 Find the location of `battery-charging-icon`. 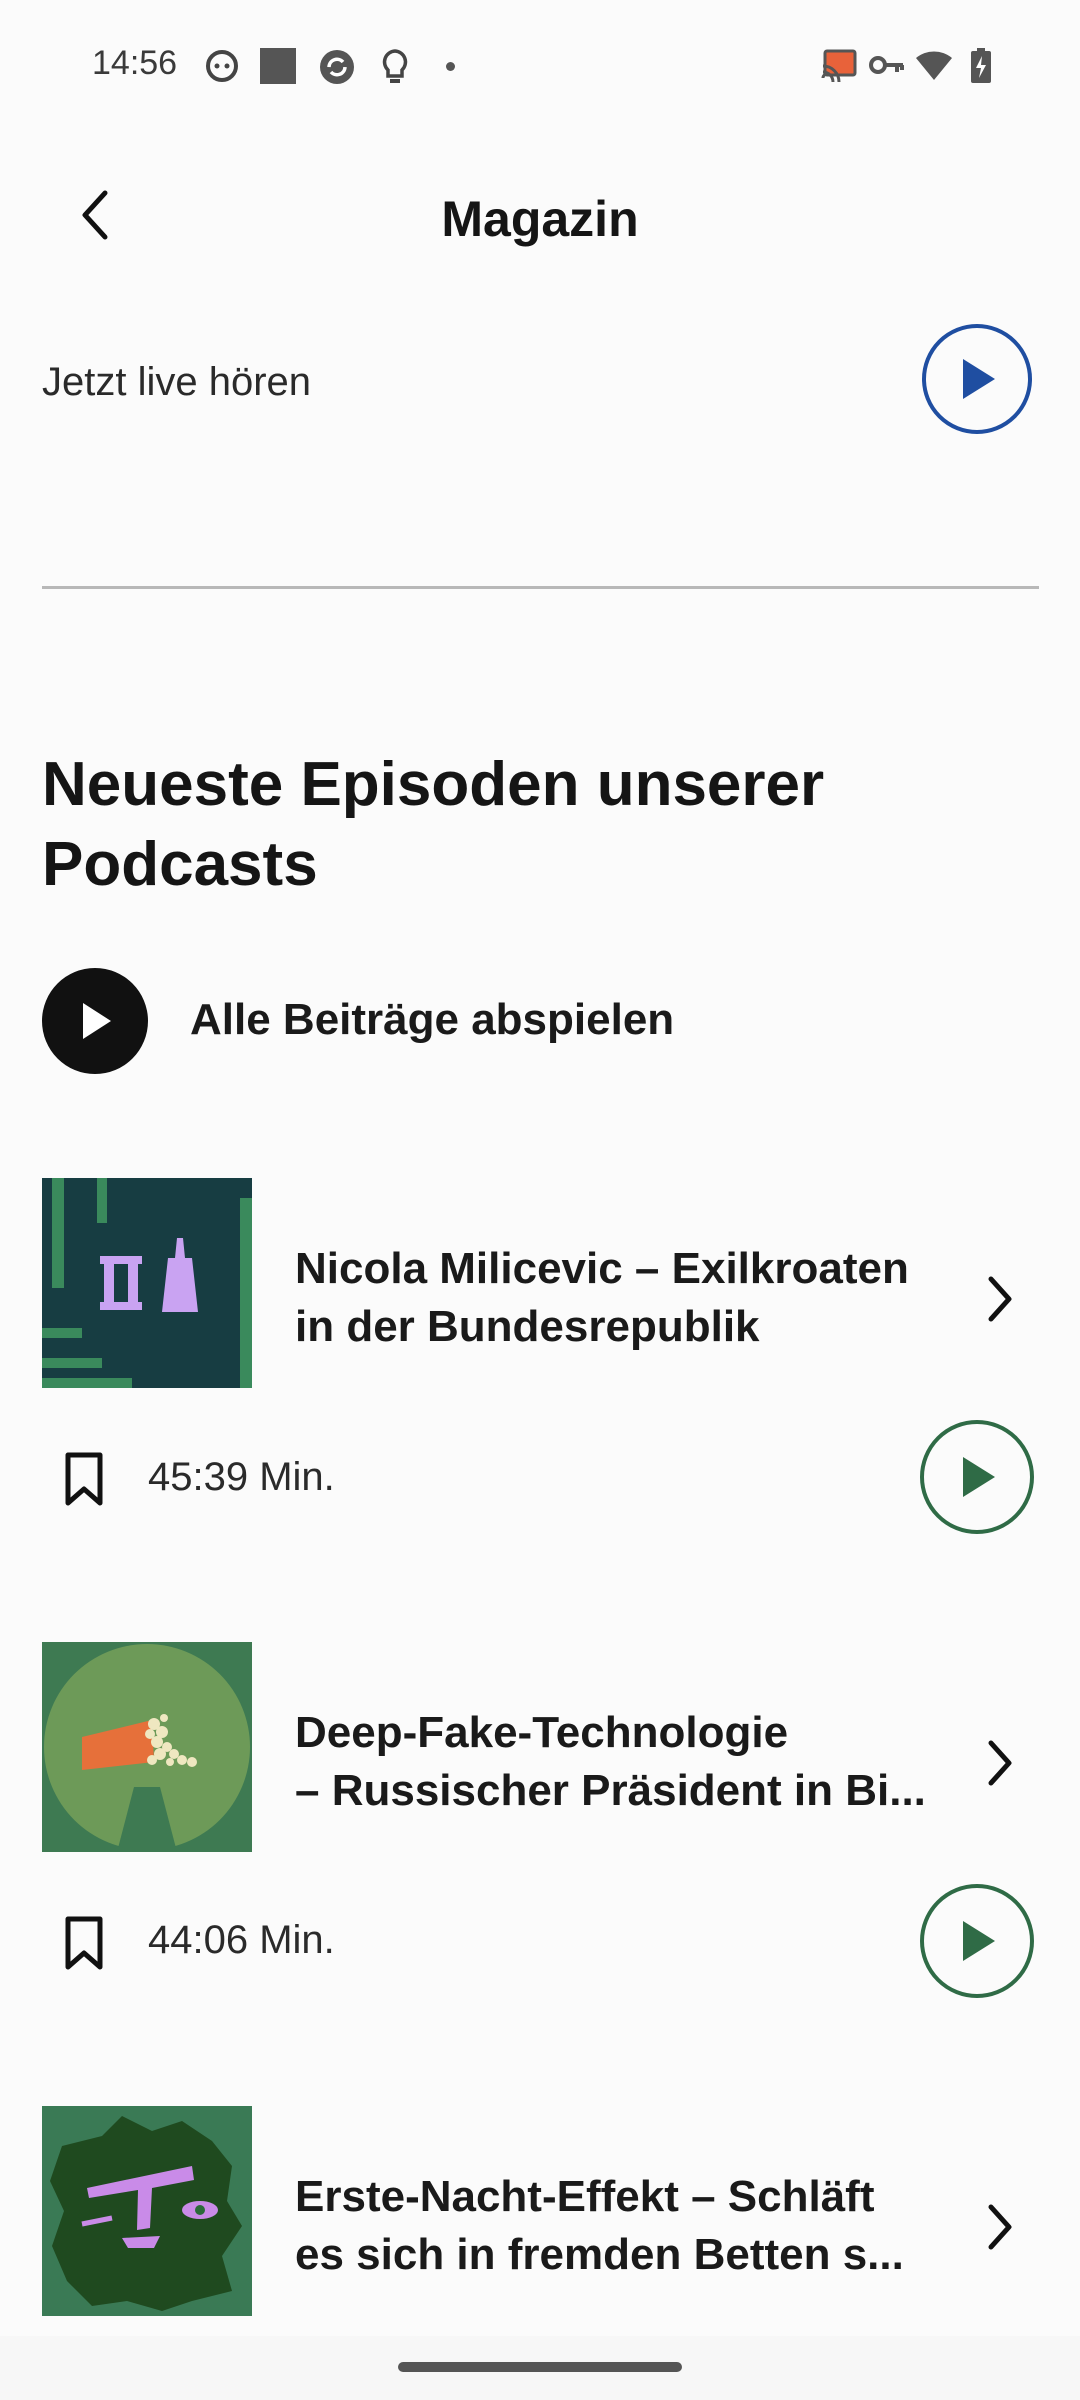

battery-charging-icon is located at coordinates (981, 65).